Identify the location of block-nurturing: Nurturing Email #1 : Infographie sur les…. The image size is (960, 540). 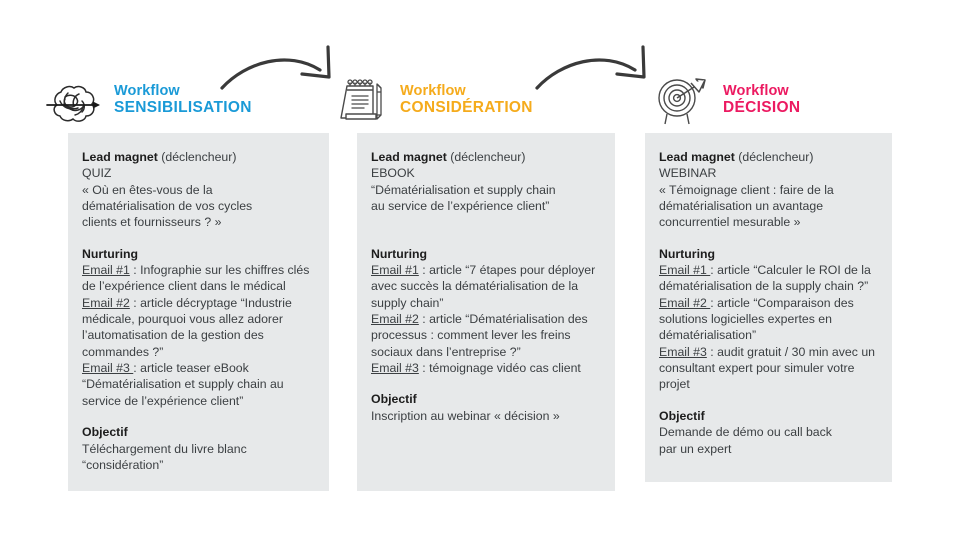
(198, 327).